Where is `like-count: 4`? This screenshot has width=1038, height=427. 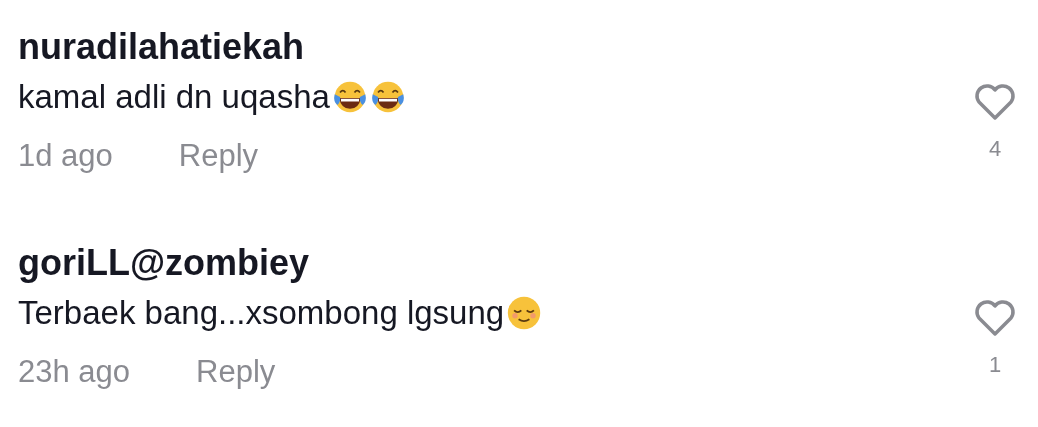
like-count: 4 is located at coordinates (995, 149).